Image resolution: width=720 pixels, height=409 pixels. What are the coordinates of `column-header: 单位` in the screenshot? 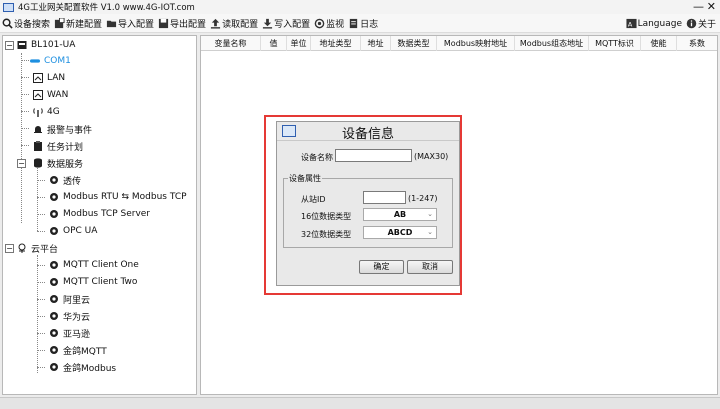 It's located at (299, 43).